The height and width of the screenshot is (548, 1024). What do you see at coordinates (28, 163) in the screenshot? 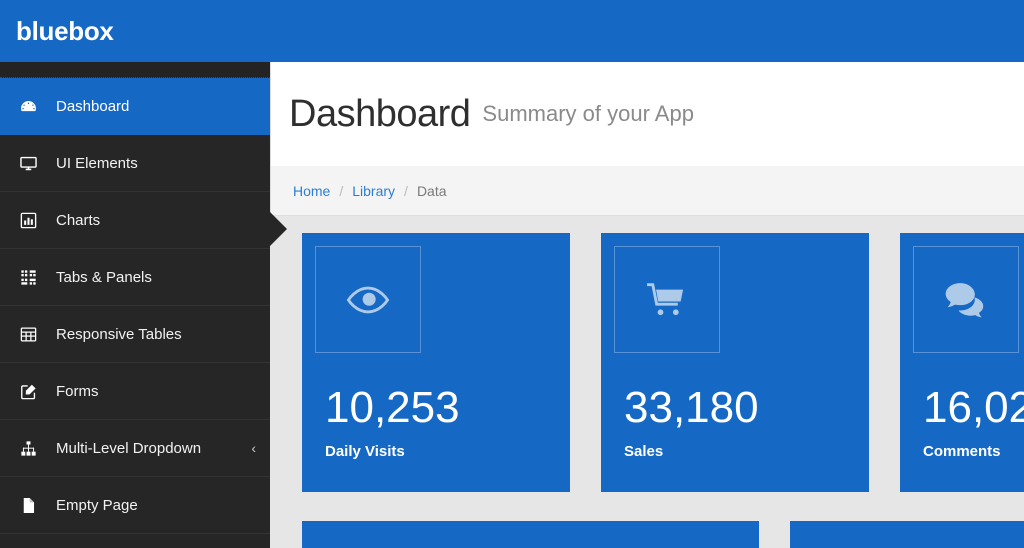
I see `monitor-icon` at bounding box center [28, 163].